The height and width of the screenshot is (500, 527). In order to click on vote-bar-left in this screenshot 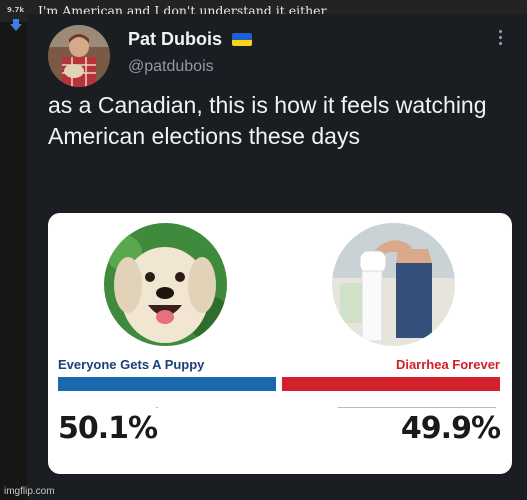, I will do `click(167, 384)`.